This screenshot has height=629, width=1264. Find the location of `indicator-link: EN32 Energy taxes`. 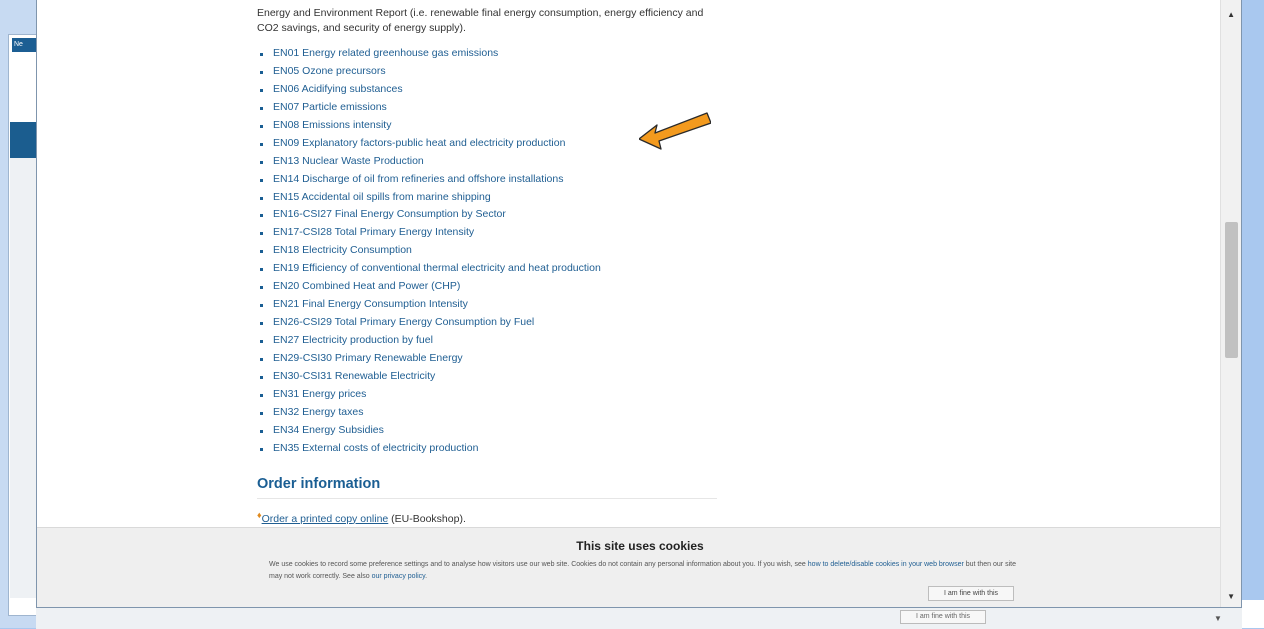

indicator-link: EN32 Energy taxes is located at coordinates (318, 412).